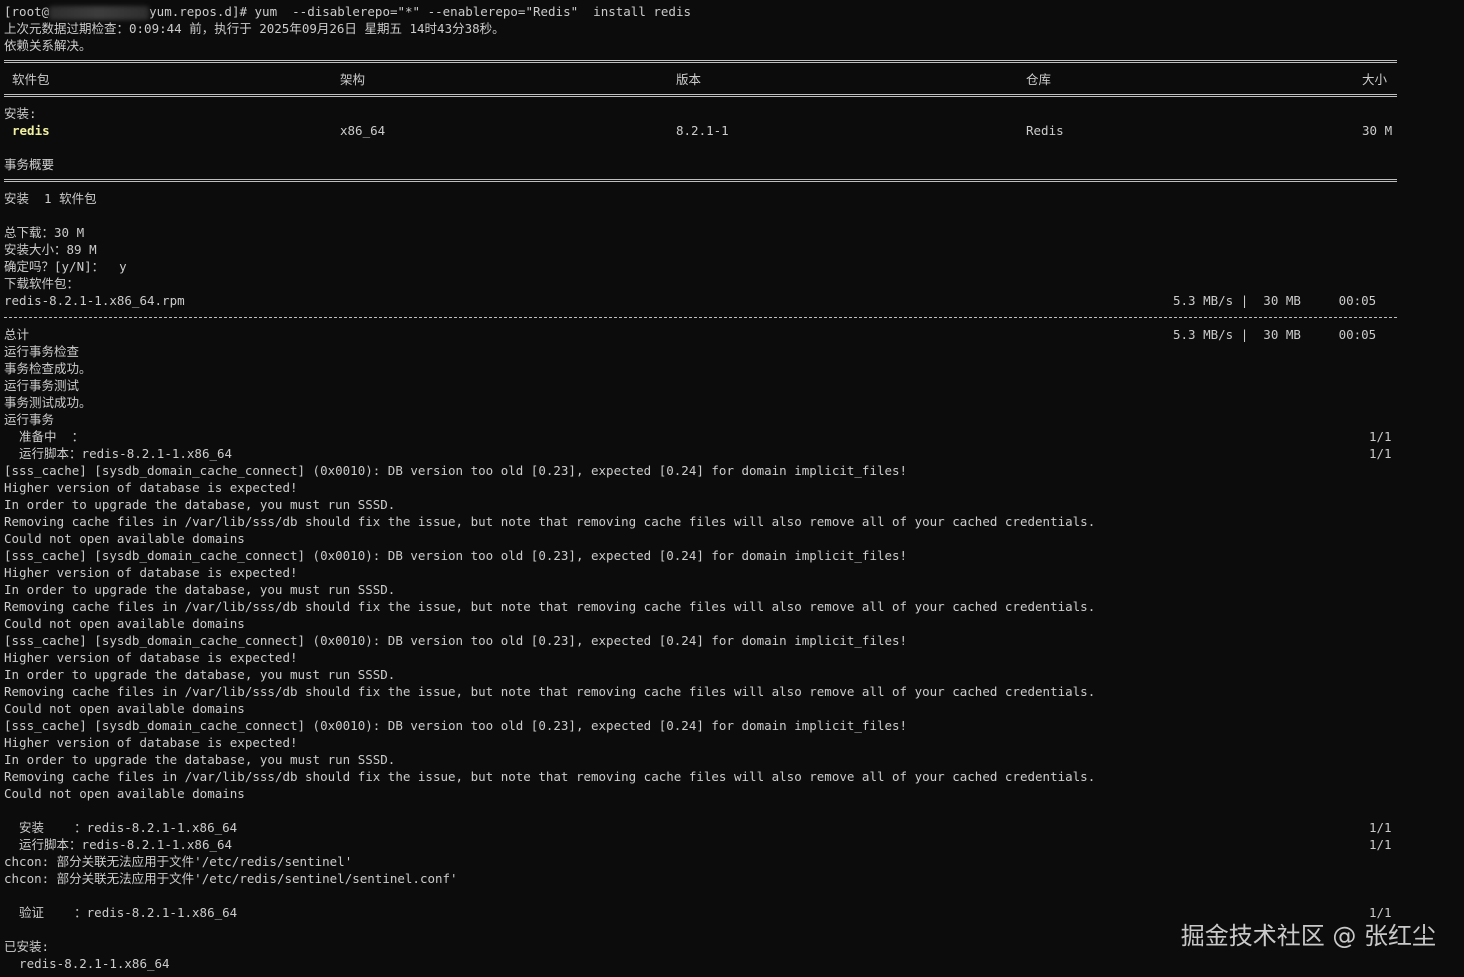 The height and width of the screenshot is (977, 1464). What do you see at coordinates (42, 283) in the screenshot?
I see `downloading-label: 下载软件包：` at bounding box center [42, 283].